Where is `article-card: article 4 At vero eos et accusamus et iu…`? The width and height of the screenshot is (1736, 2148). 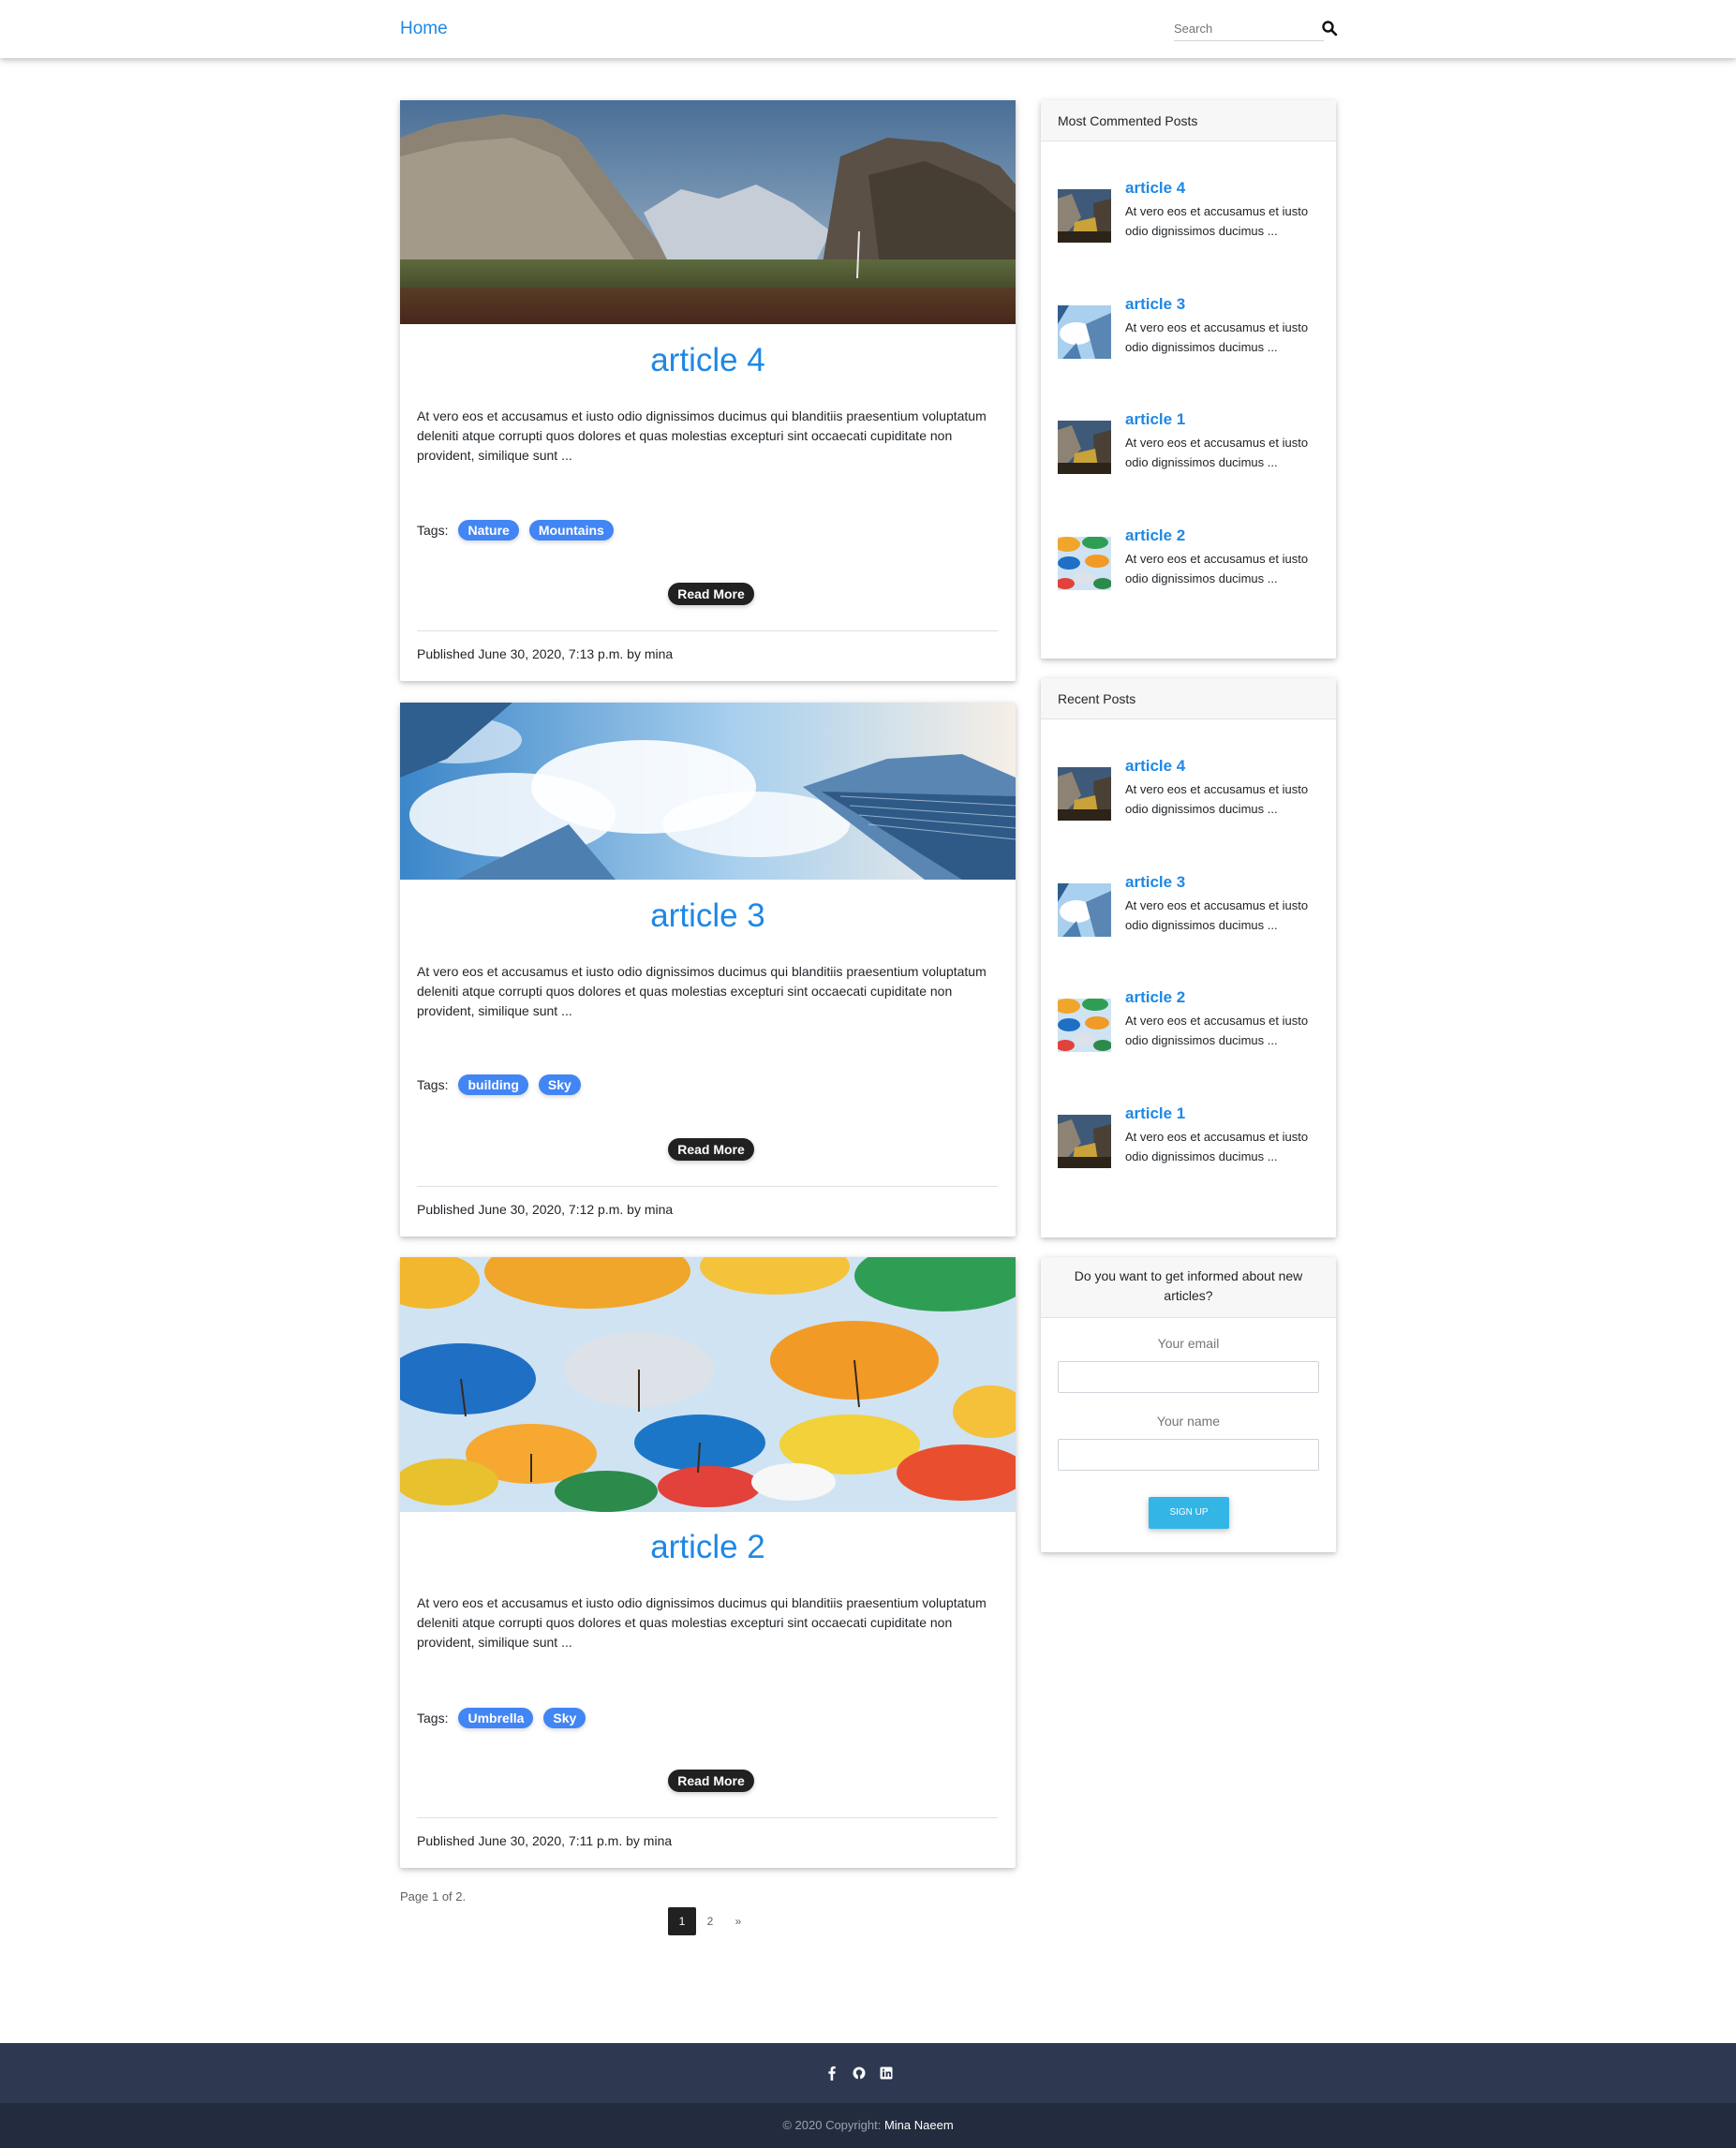
article-card: article 4 At vero eos et accusamus et iu… is located at coordinates (708, 391).